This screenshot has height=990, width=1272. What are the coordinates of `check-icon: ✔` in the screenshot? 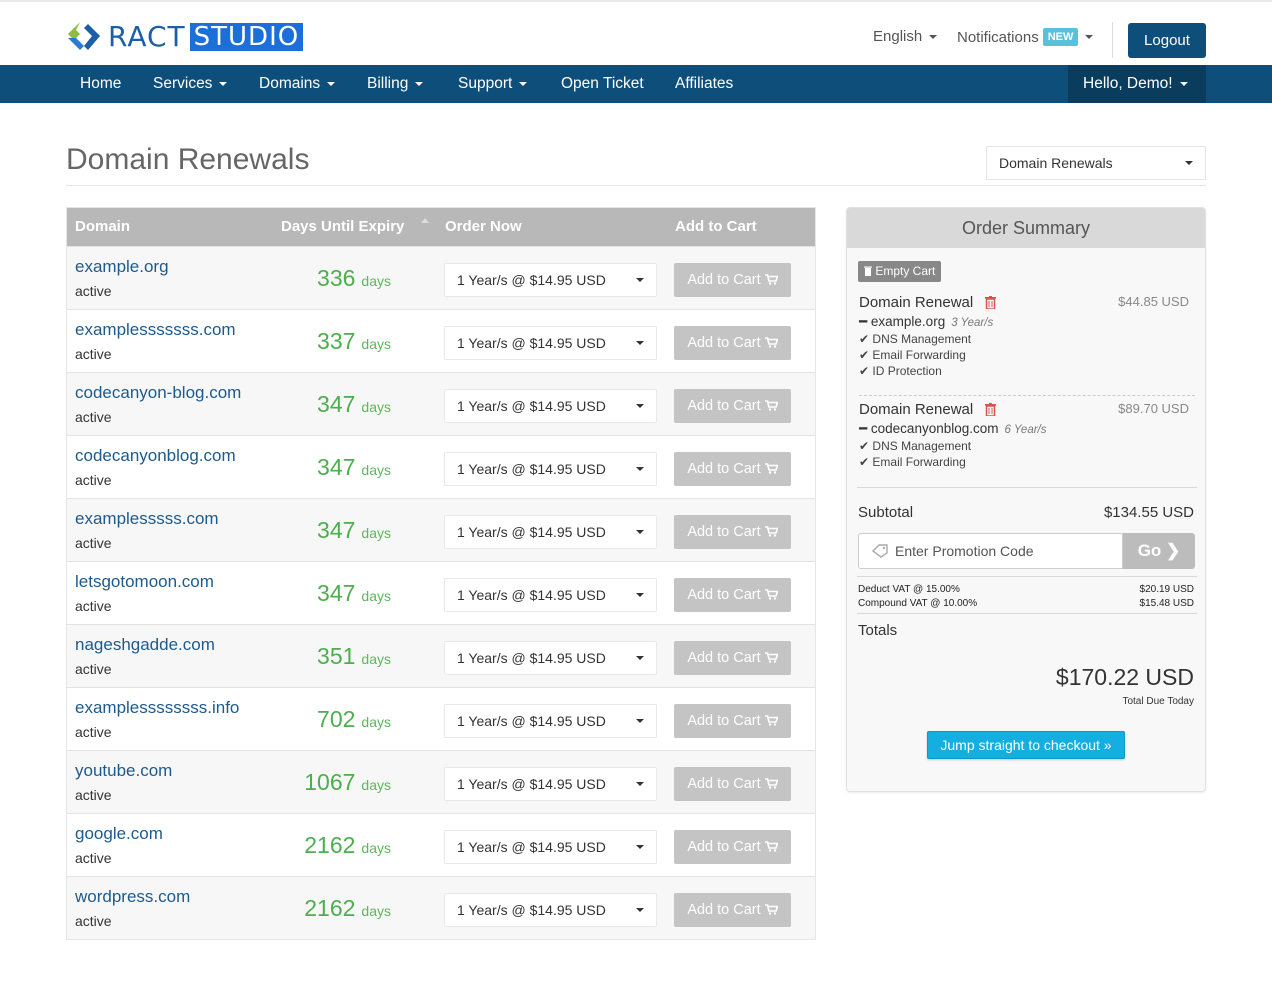 It's located at (864, 462).